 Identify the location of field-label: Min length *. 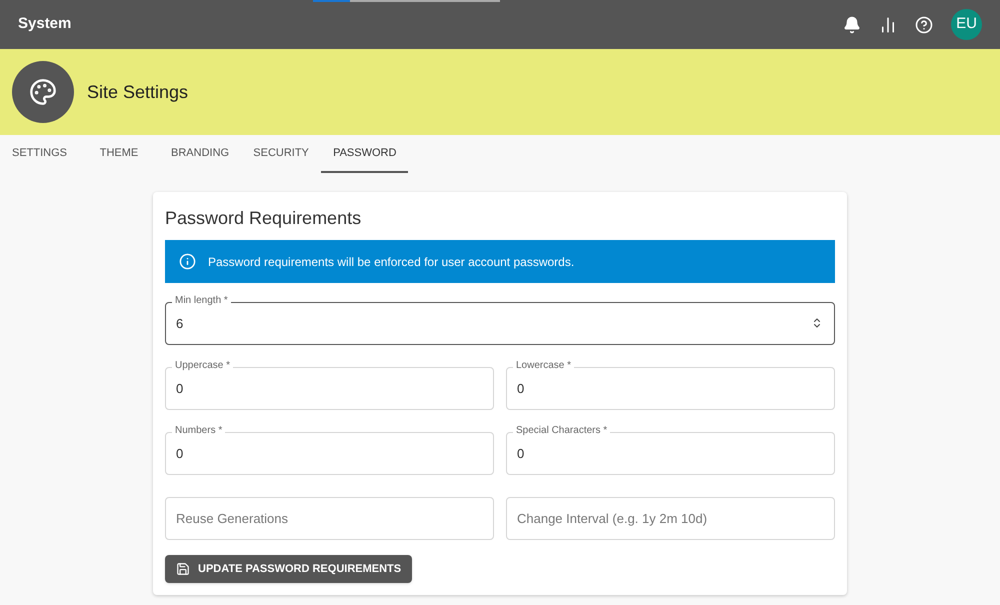
(201, 301).